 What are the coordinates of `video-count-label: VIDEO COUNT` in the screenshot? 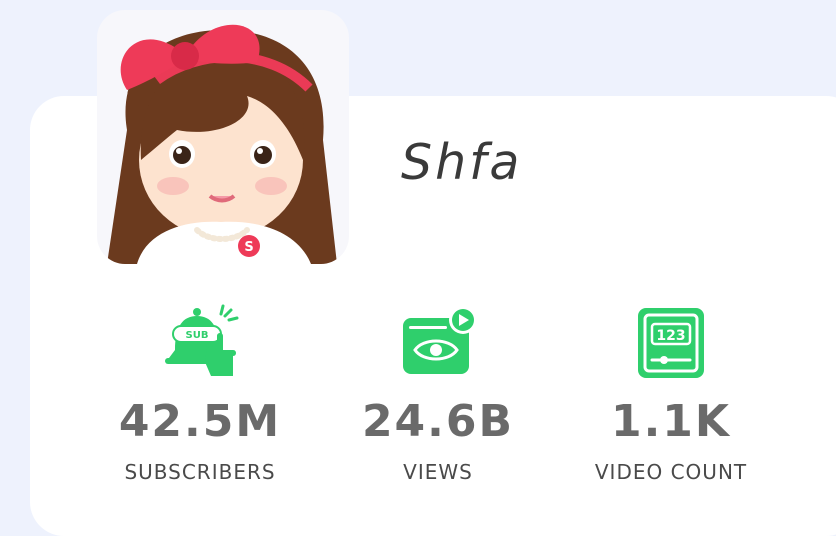 It's located at (671, 472).